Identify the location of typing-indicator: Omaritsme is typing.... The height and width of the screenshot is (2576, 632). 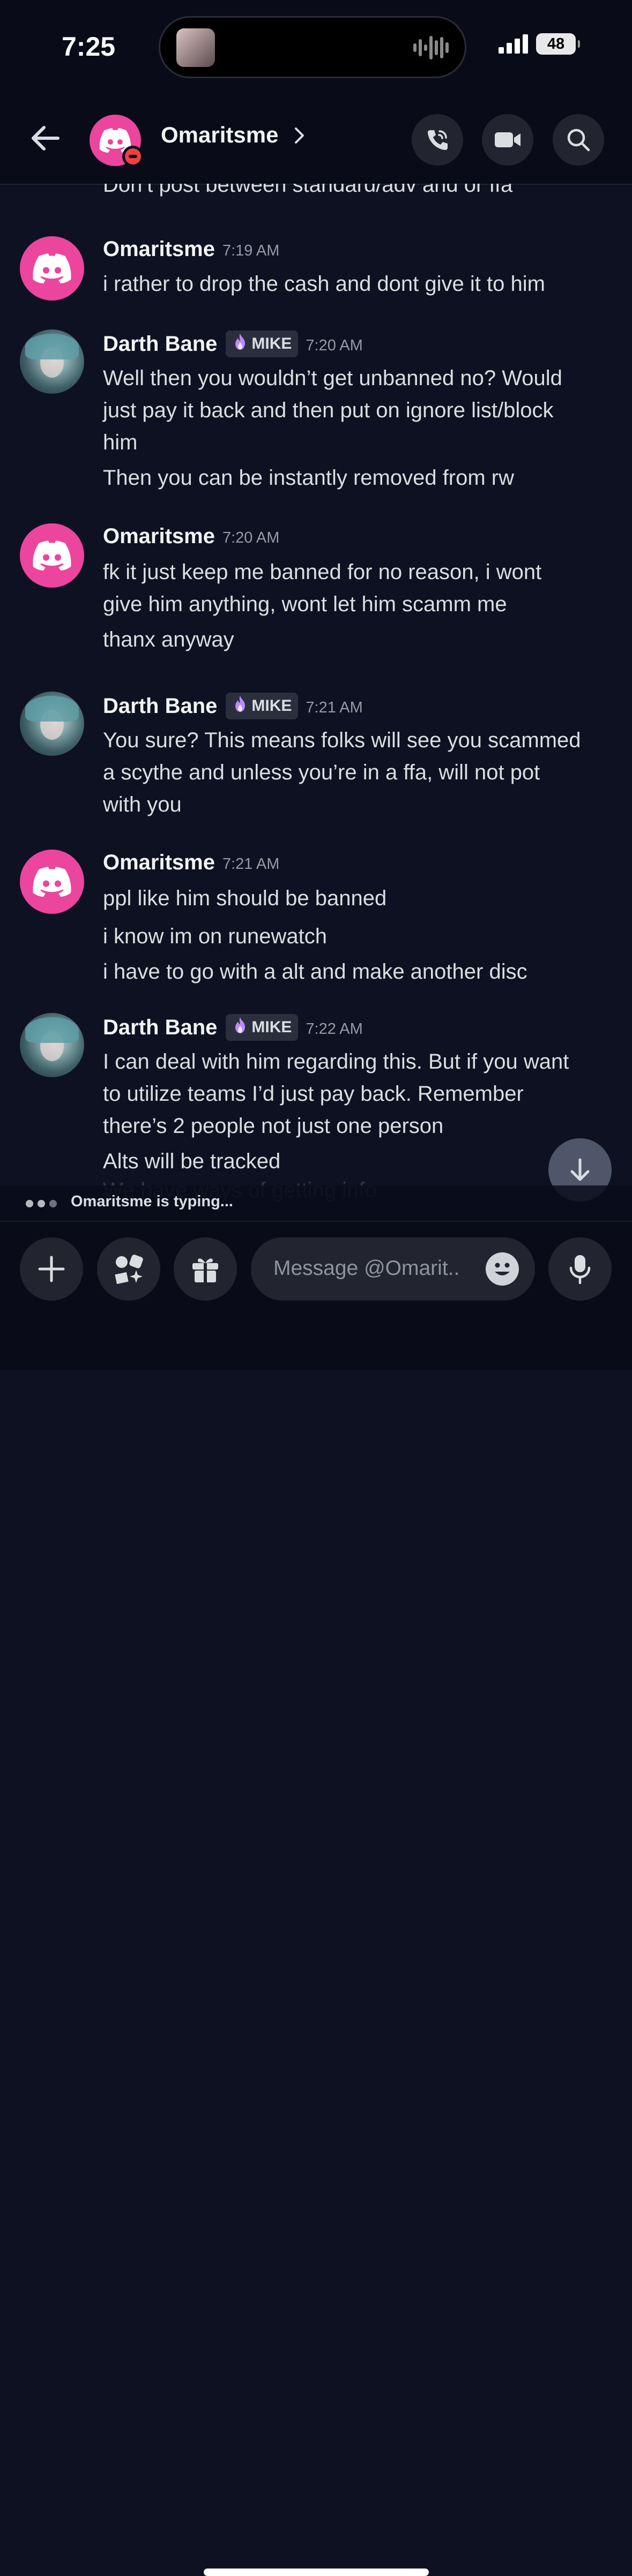
(316, 1203).